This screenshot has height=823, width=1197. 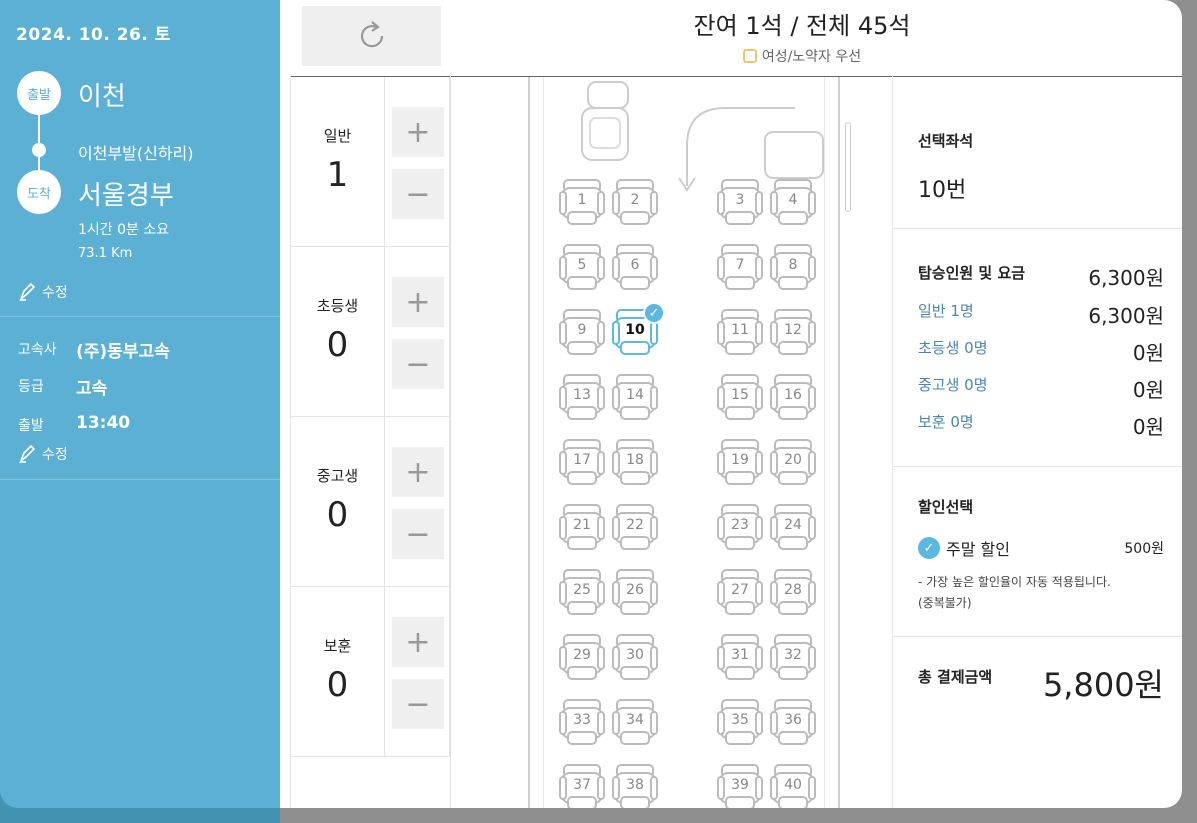 I want to click on seat: 38, so click(x=635, y=785).